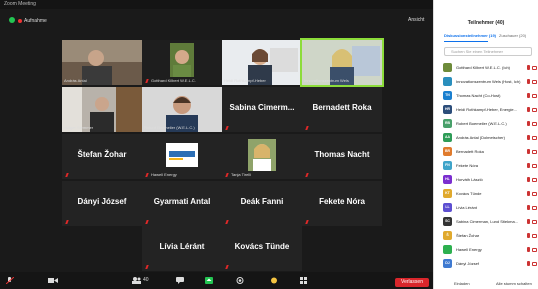  I want to click on participant-row: BR Bernadett Roka, so click(486, 152).